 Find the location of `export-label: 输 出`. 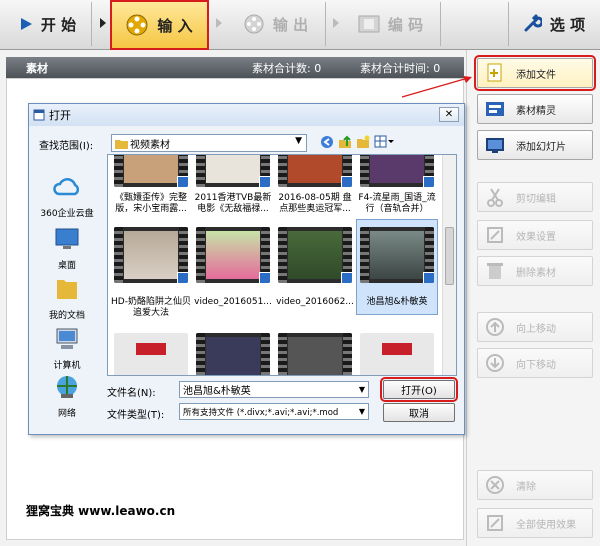

export-label: 输 出 is located at coordinates (290, 24).